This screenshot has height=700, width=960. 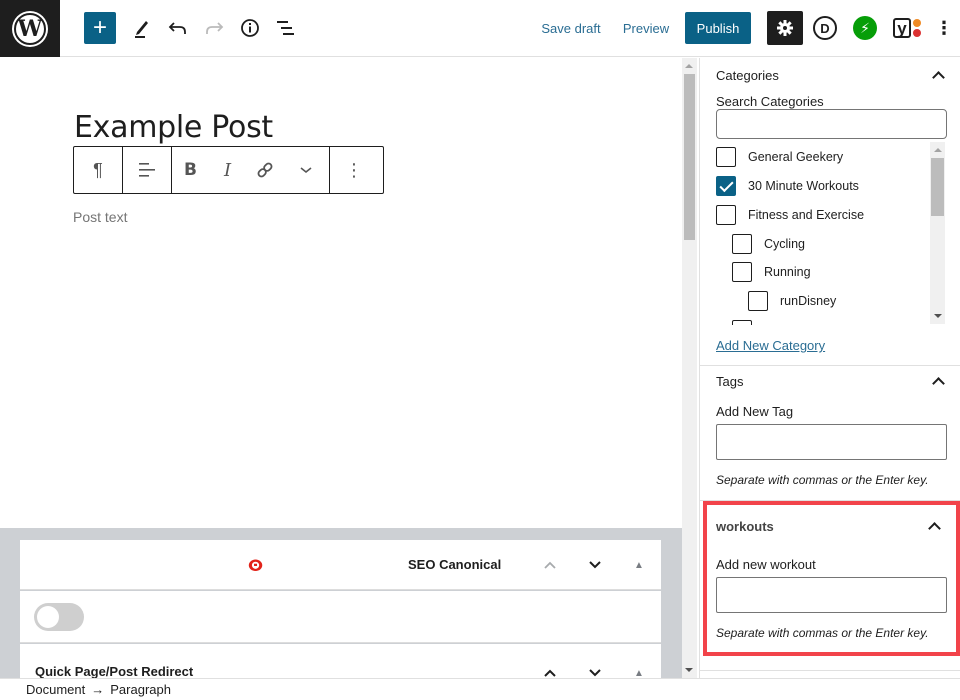 I want to click on category-label: 30 Minute Workouts, so click(x=803, y=186).